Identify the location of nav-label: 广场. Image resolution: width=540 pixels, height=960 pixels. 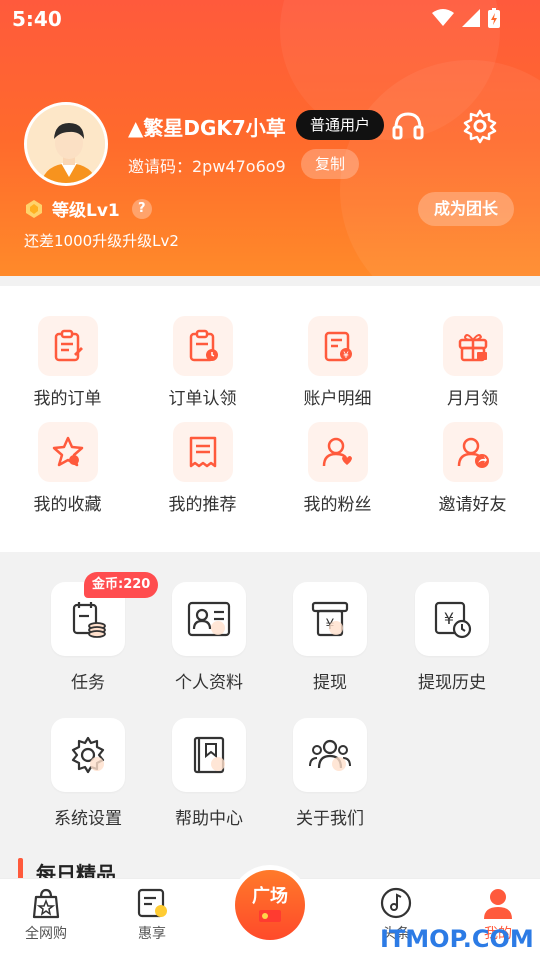
(270, 896).